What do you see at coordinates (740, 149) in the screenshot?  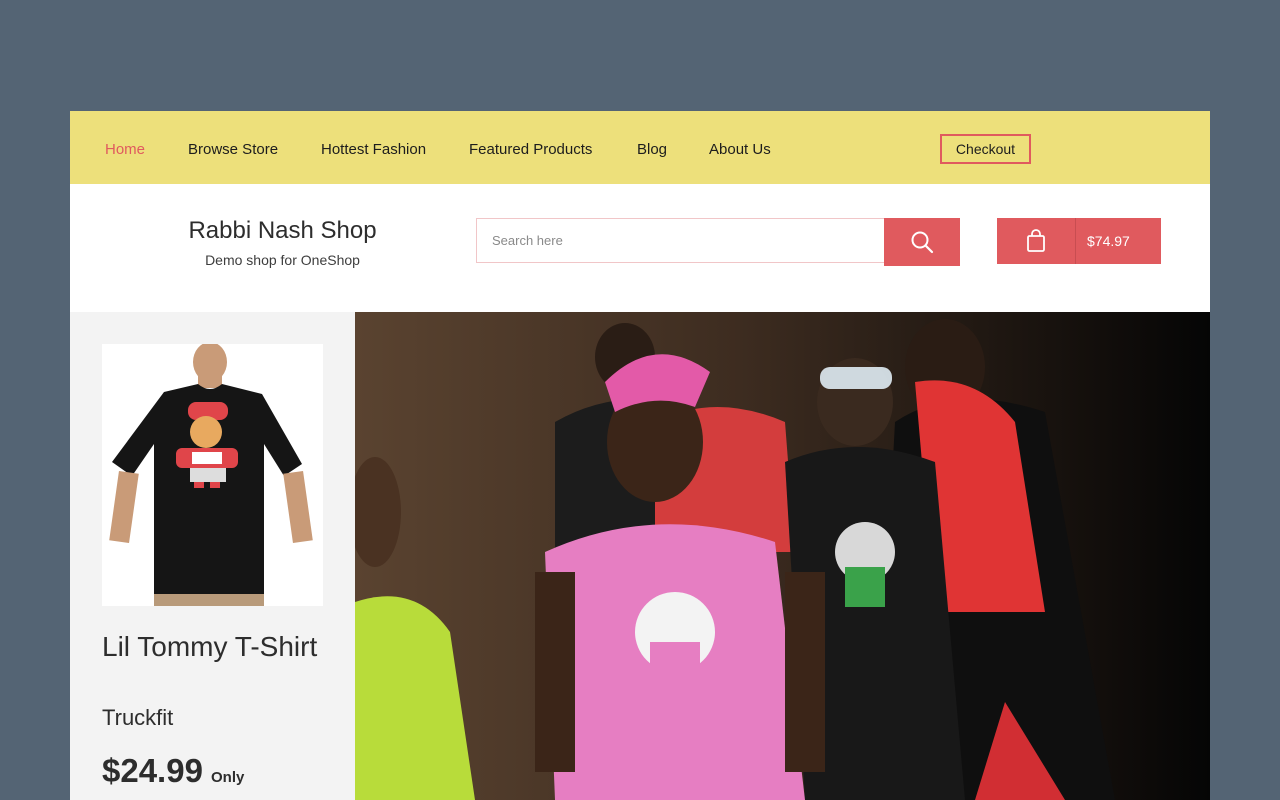 I see `nav-about-us: About Us` at bounding box center [740, 149].